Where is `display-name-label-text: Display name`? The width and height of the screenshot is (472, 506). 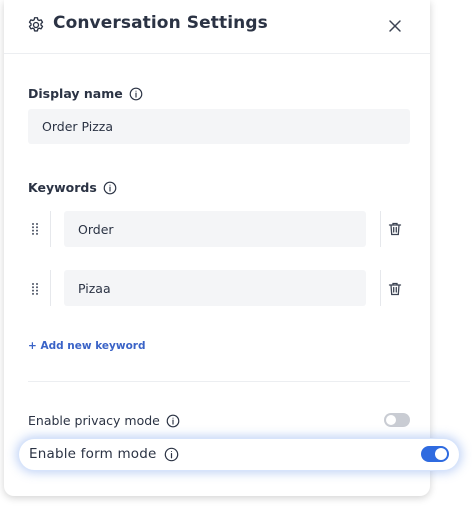
display-name-label-text: Display name is located at coordinates (75, 93).